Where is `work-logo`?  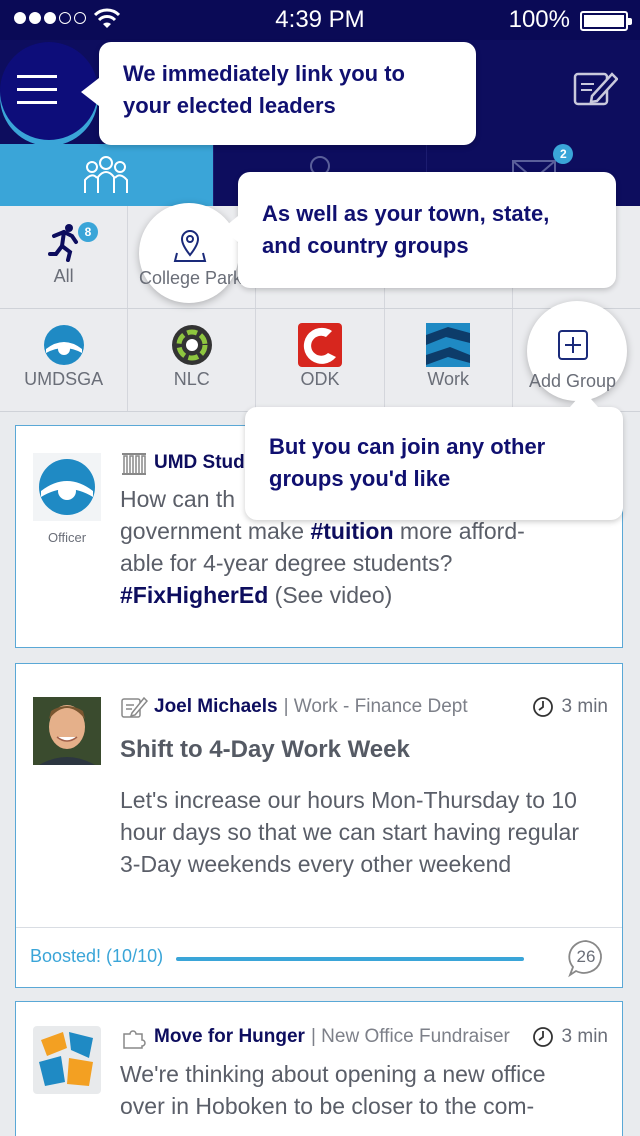 work-logo is located at coordinates (448, 345).